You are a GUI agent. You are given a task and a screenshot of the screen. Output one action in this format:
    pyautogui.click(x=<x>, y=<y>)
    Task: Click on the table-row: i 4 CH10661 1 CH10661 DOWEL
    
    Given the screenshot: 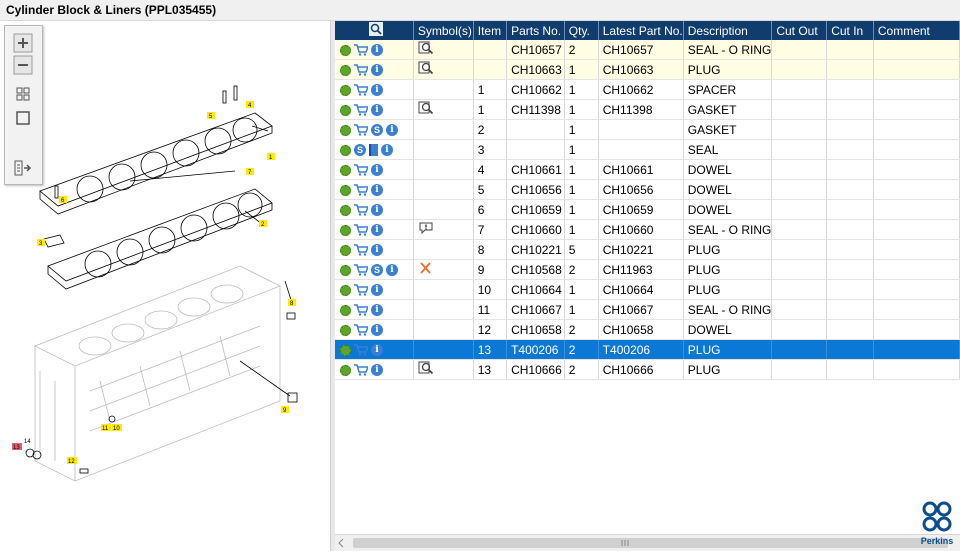 What is the action you would take?
    pyautogui.click(x=647, y=169)
    